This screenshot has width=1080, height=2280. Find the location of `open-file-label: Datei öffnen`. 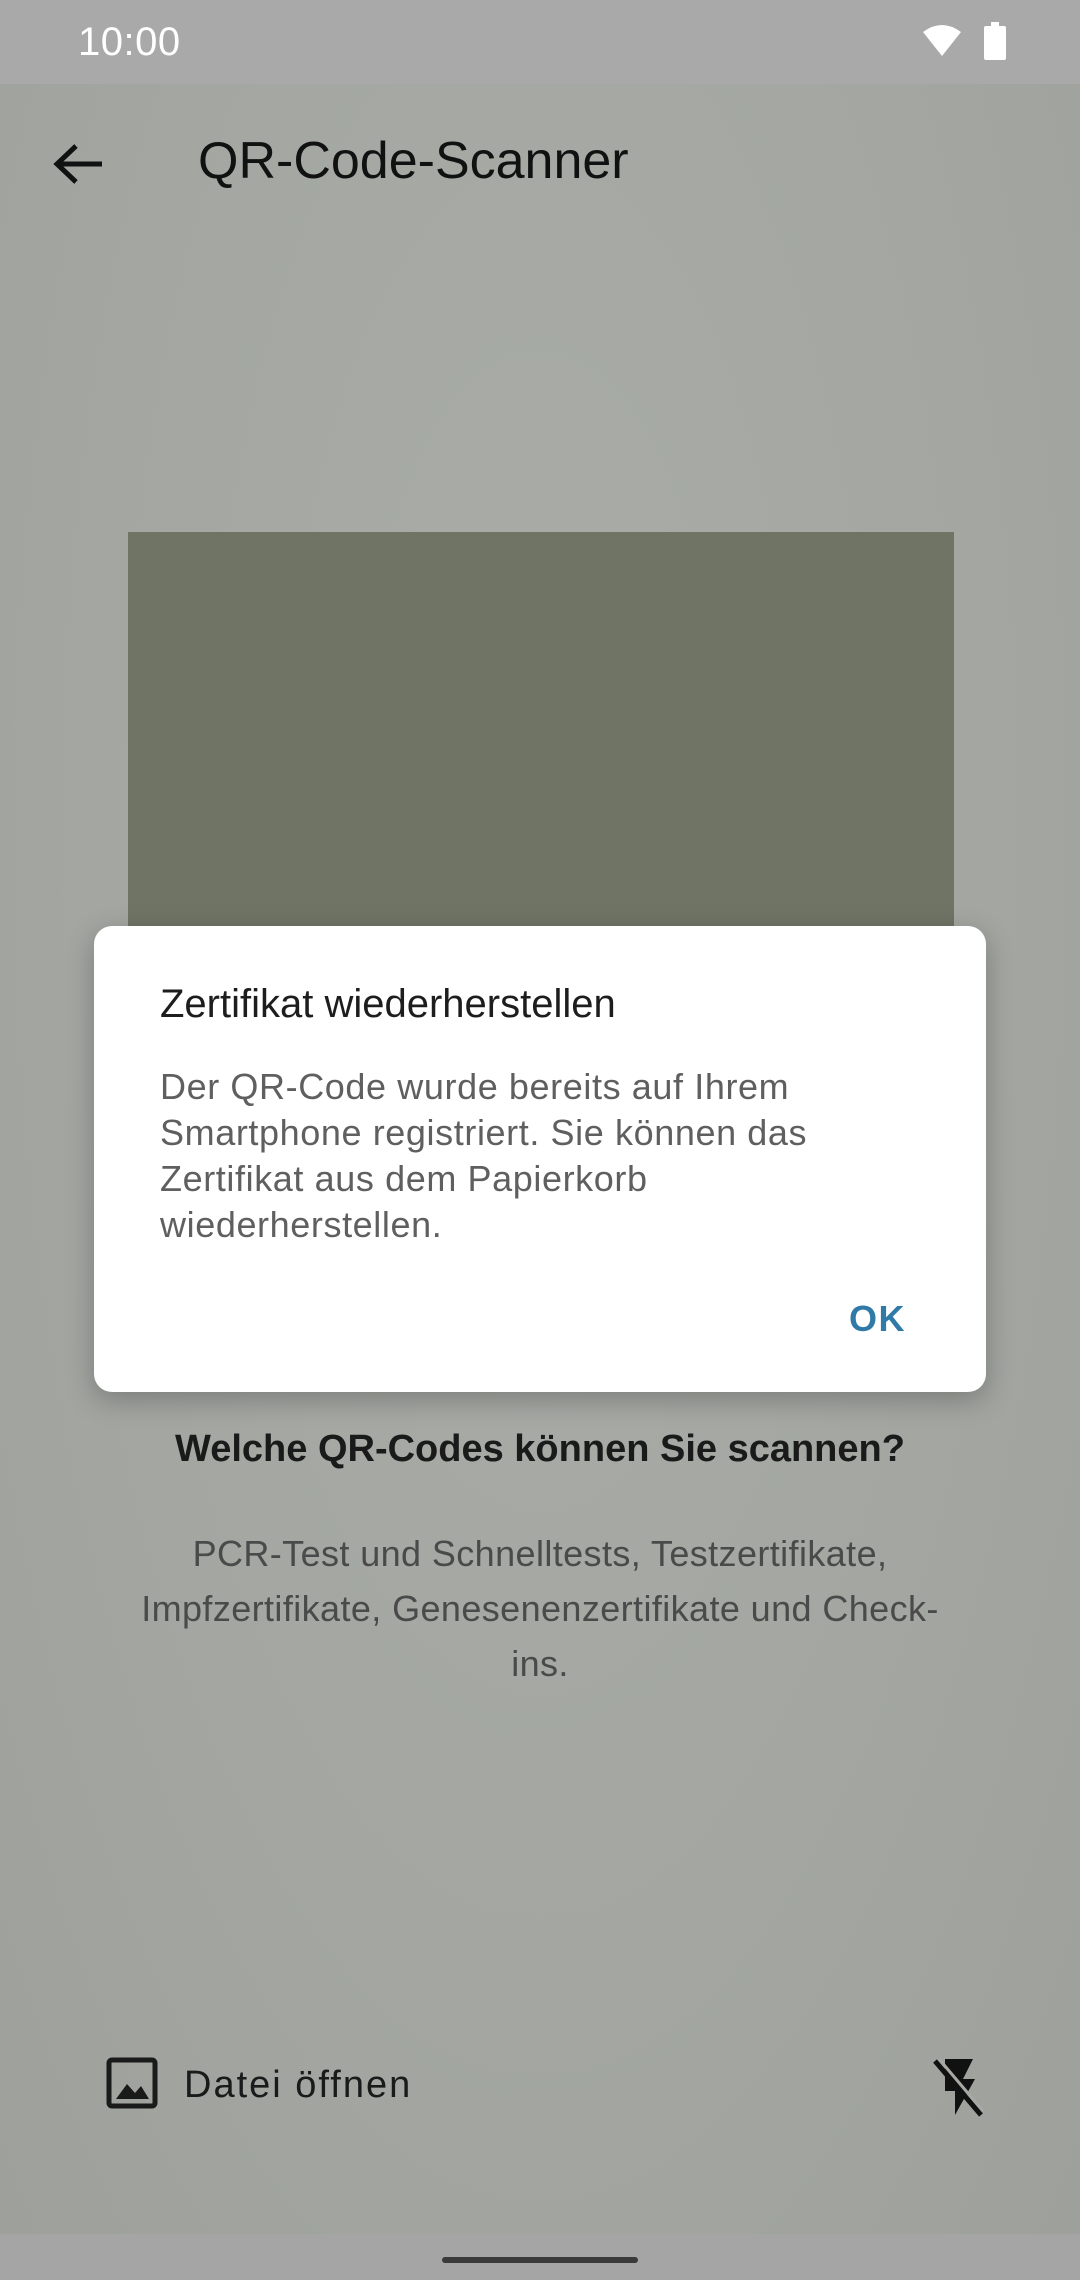

open-file-label: Datei öffnen is located at coordinates (298, 2084).